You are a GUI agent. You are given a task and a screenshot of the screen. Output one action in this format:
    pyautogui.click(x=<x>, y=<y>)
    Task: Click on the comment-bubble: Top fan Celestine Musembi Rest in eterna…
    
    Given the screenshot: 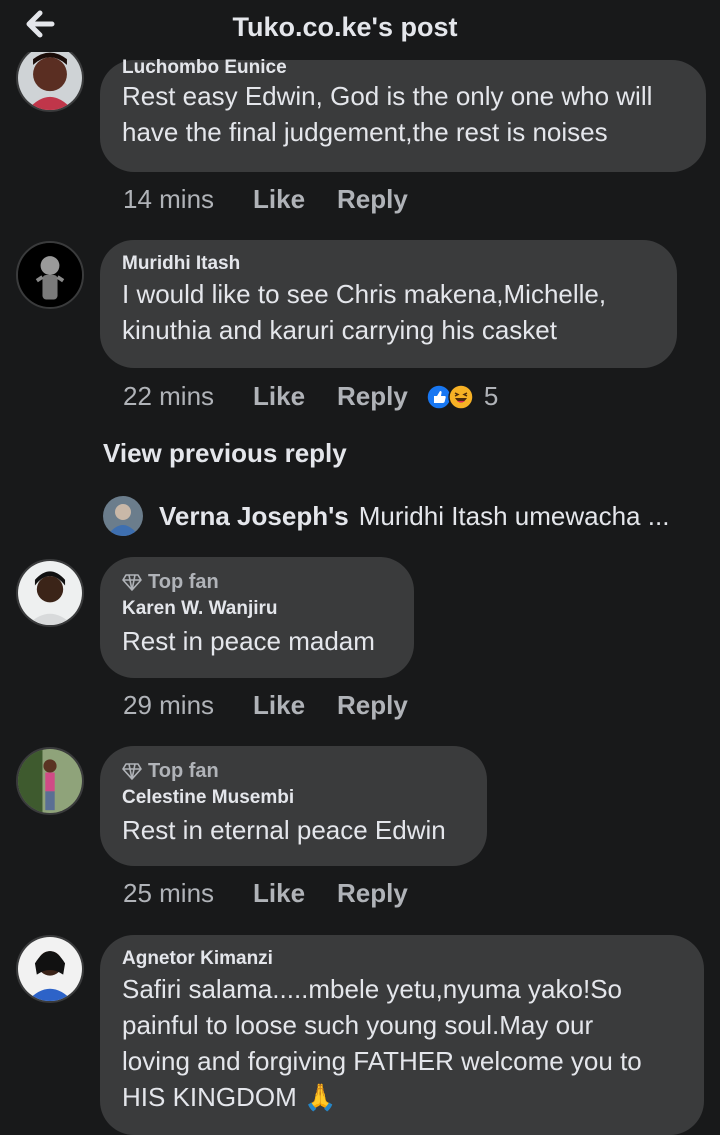 What is the action you would take?
    pyautogui.click(x=293, y=806)
    